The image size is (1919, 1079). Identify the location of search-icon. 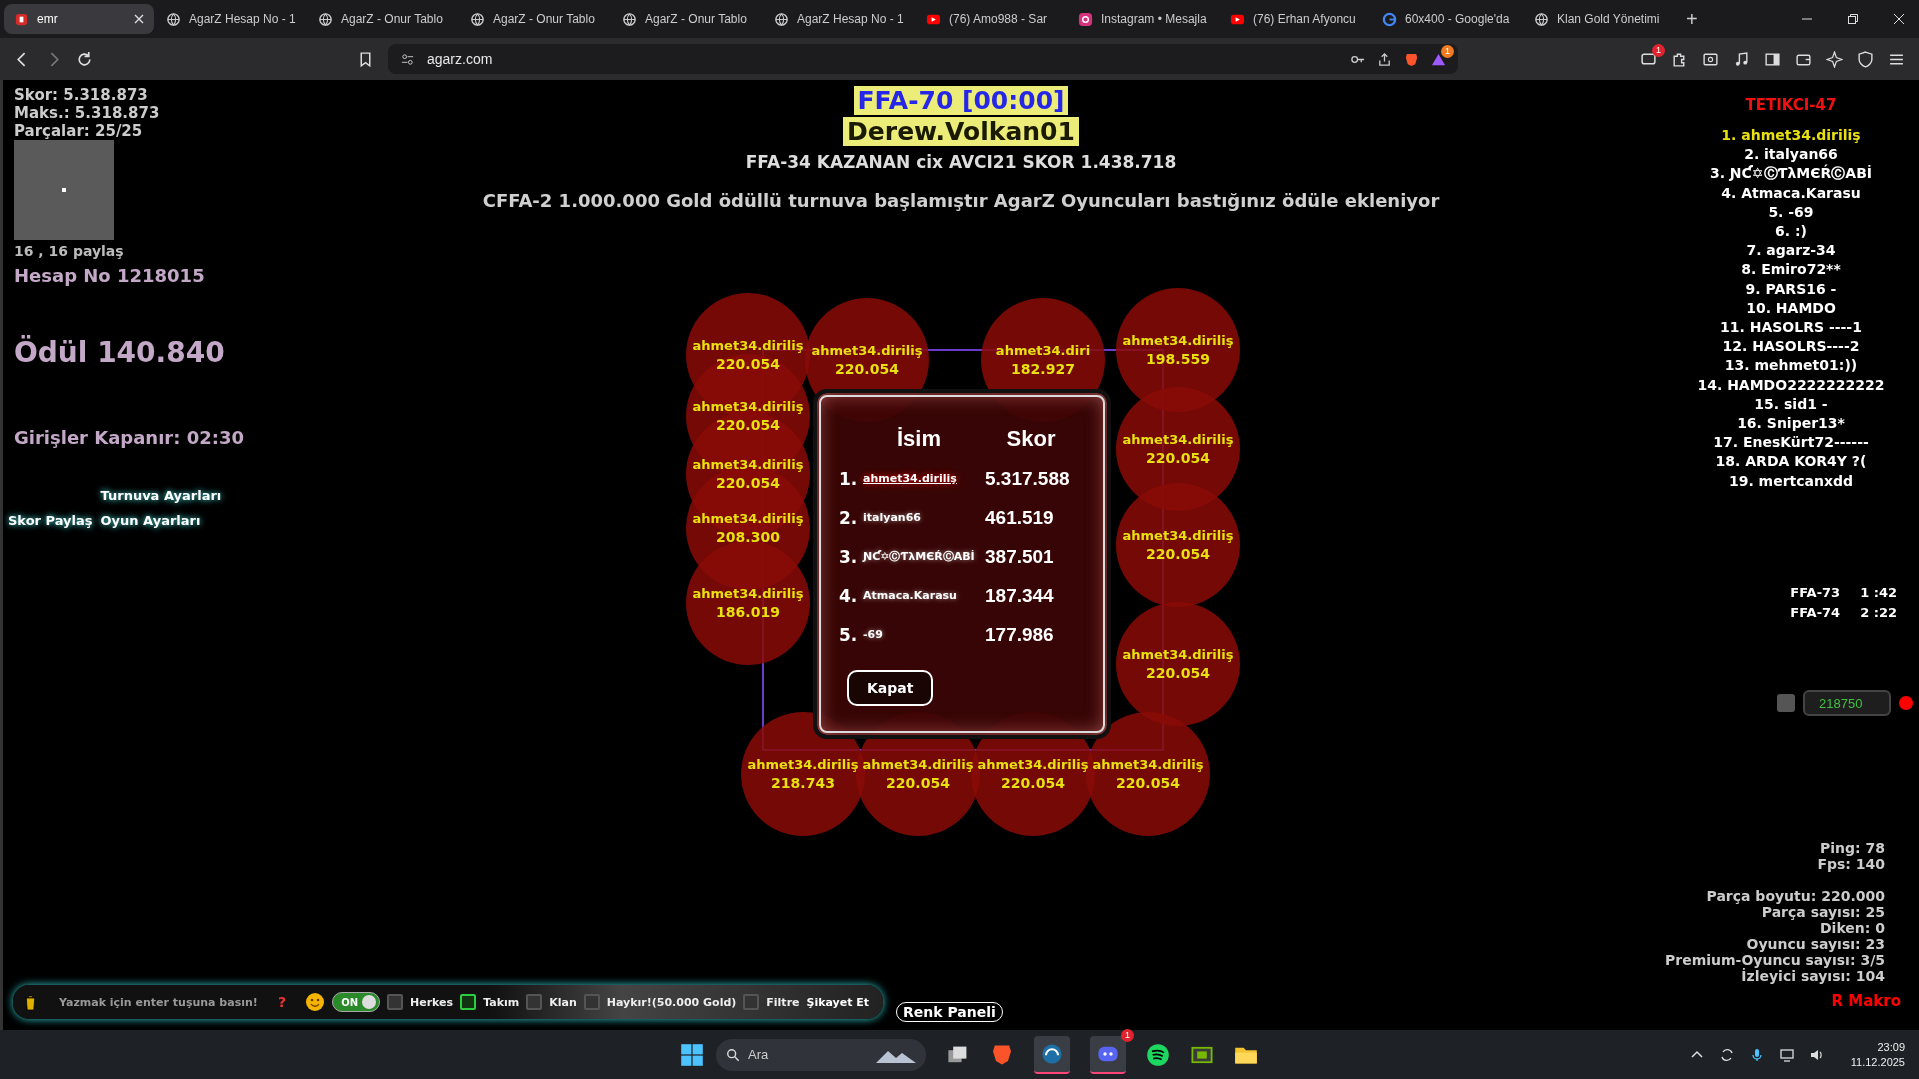
(733, 1054).